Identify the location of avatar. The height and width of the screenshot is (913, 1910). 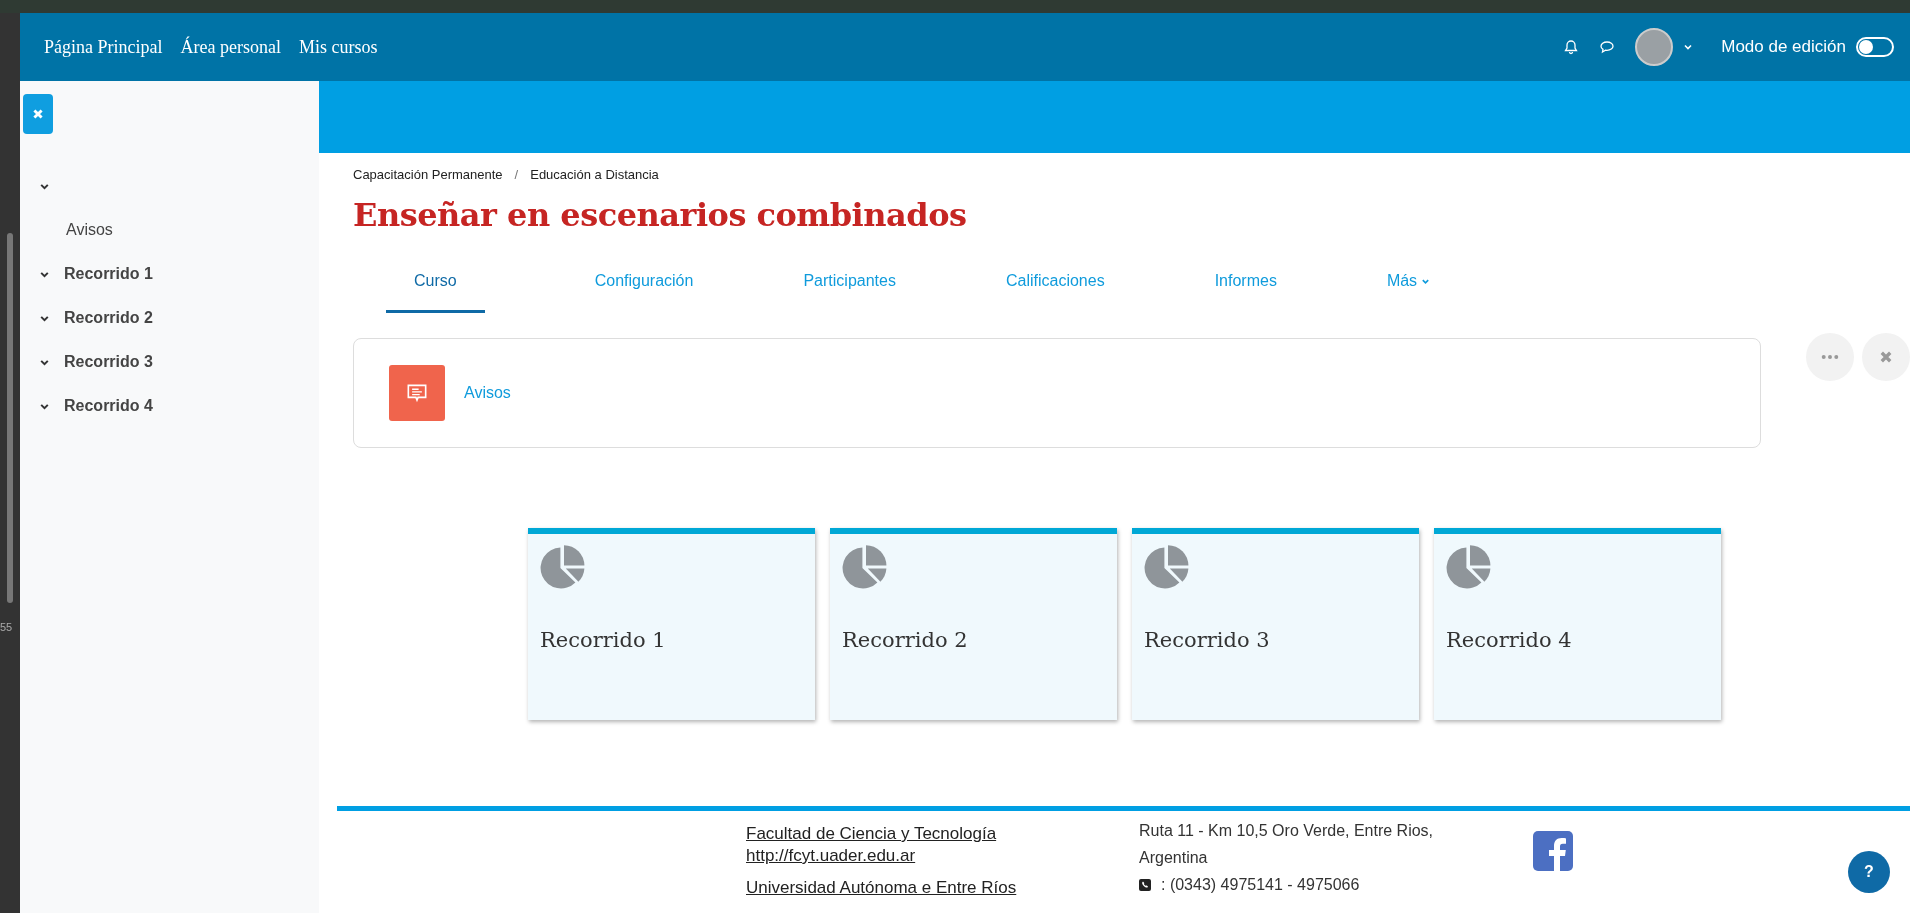
(1654, 47).